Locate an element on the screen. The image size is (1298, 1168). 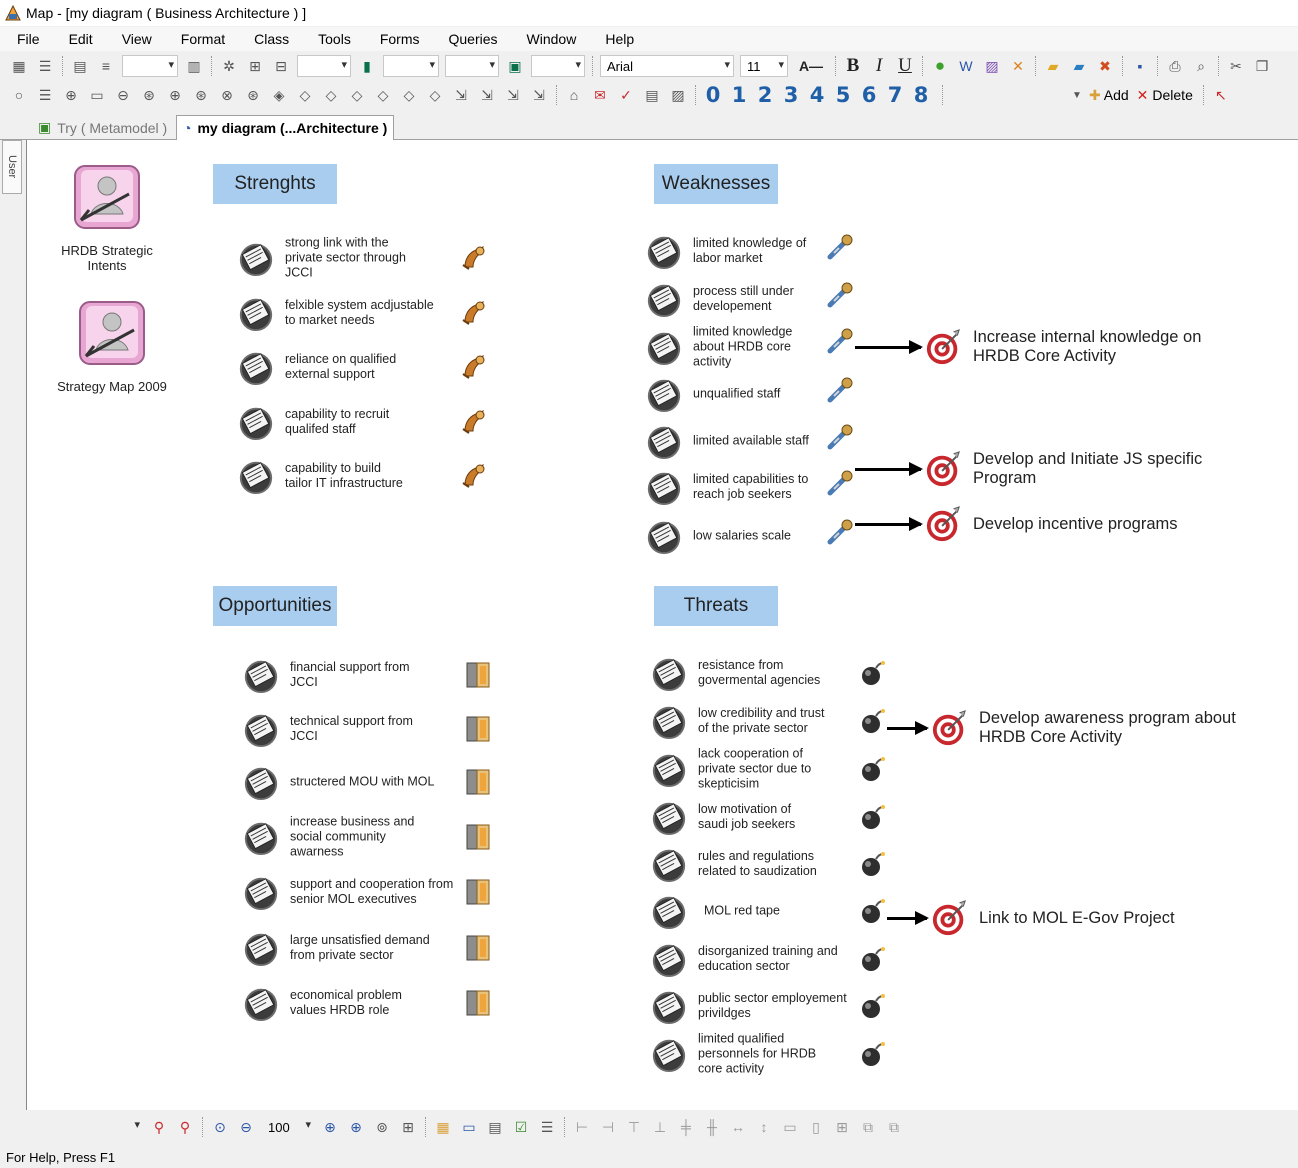
grid-icon: ⊞ is located at coordinates (255, 66).